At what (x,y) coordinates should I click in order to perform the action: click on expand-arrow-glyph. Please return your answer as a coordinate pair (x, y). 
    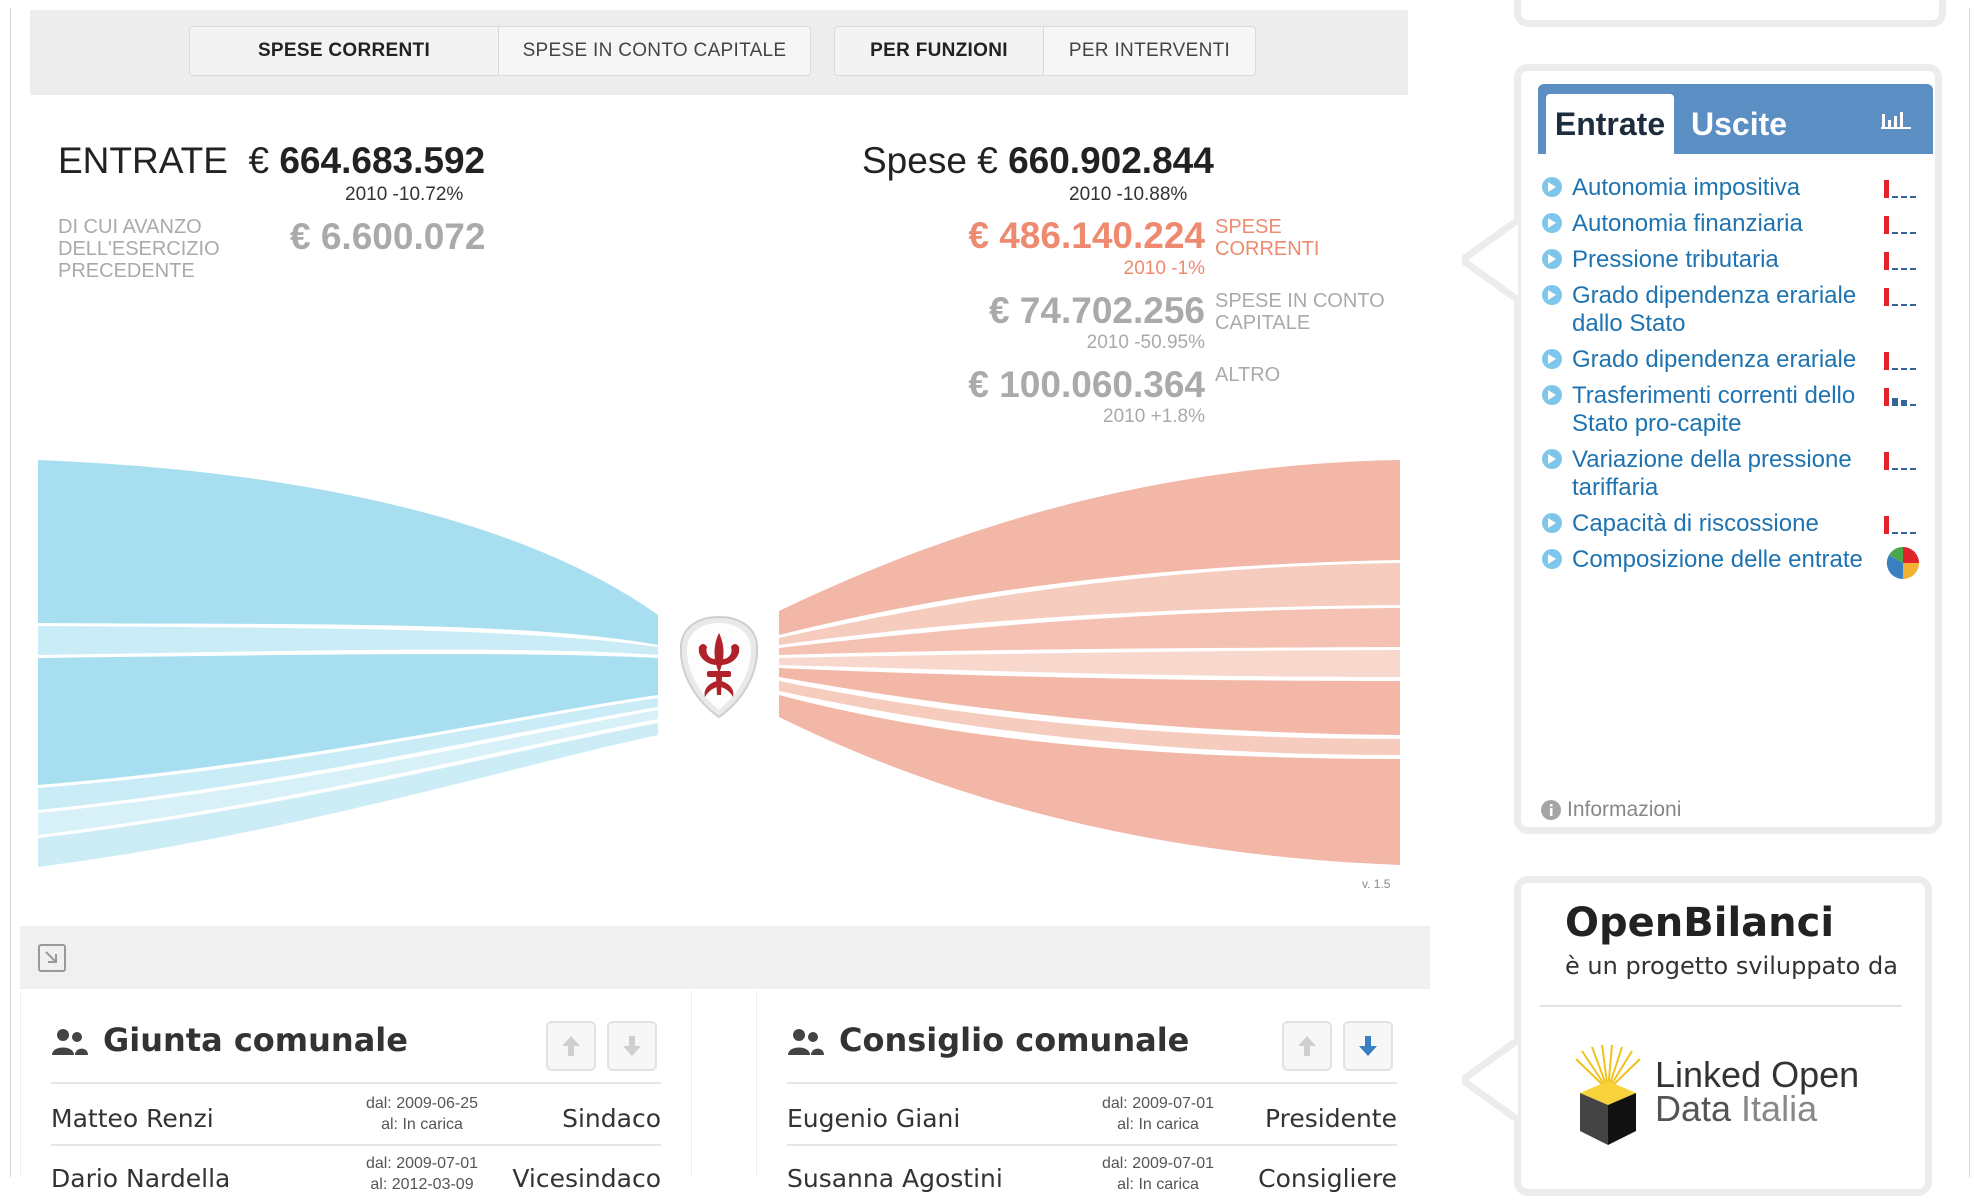
    Looking at the image, I should click on (51, 957).